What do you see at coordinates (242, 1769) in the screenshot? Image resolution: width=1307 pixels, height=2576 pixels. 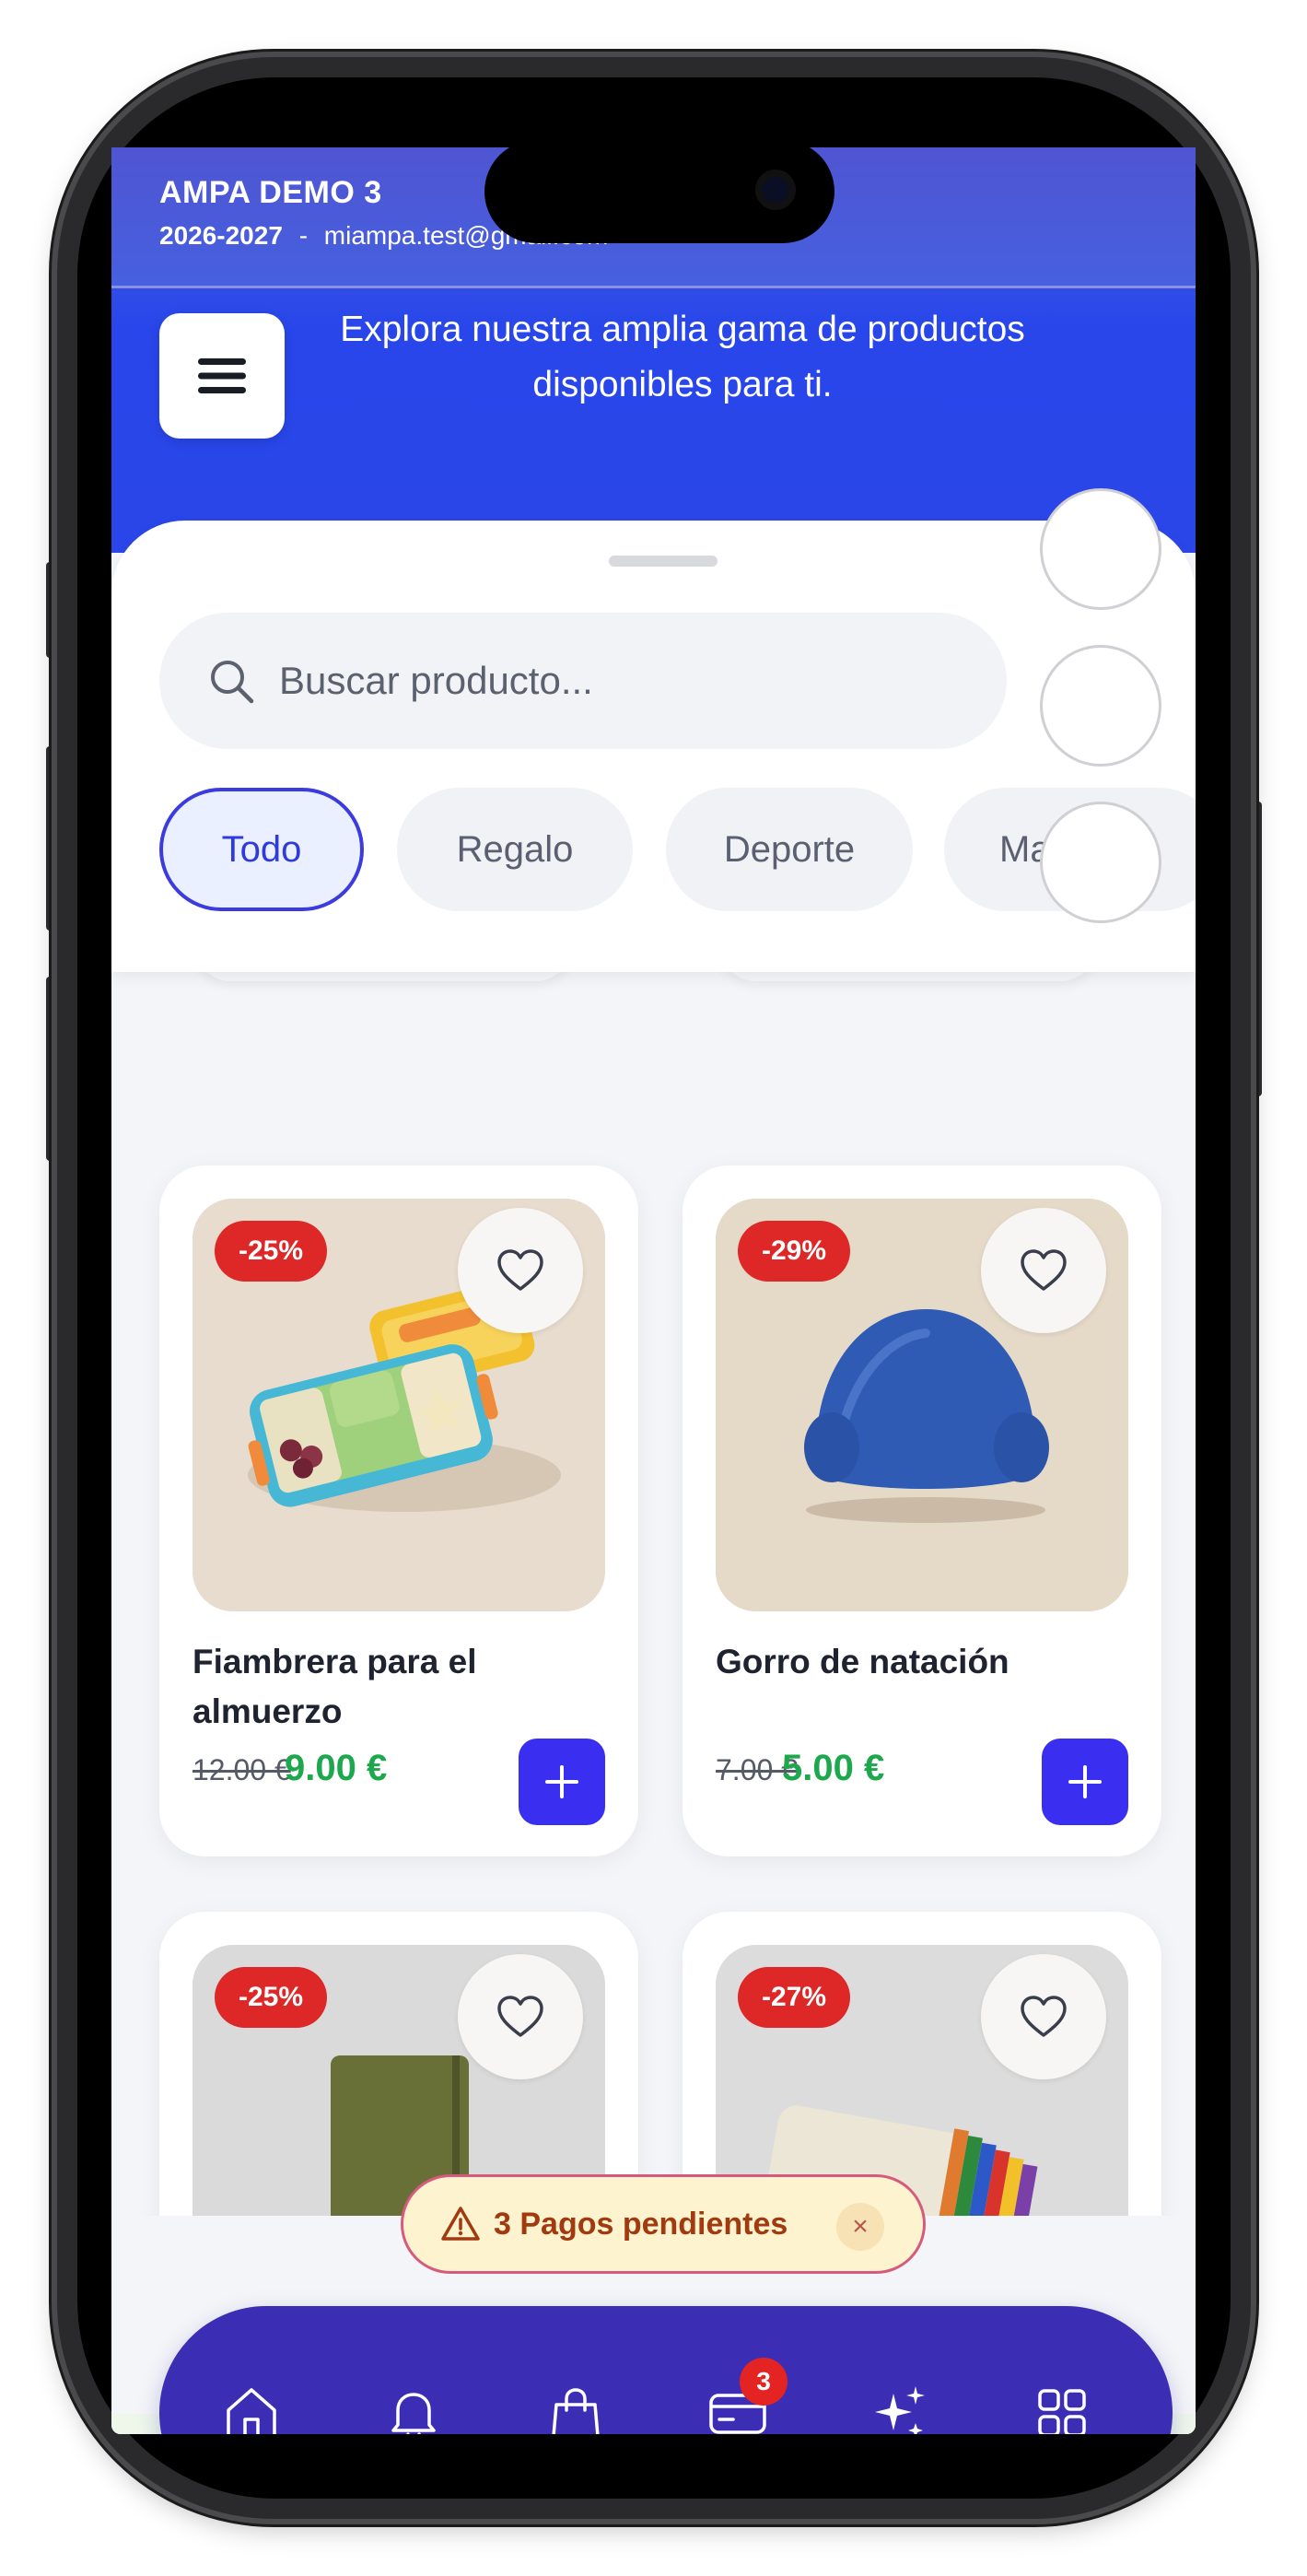 I see `product-old-price: 12.00 €` at bounding box center [242, 1769].